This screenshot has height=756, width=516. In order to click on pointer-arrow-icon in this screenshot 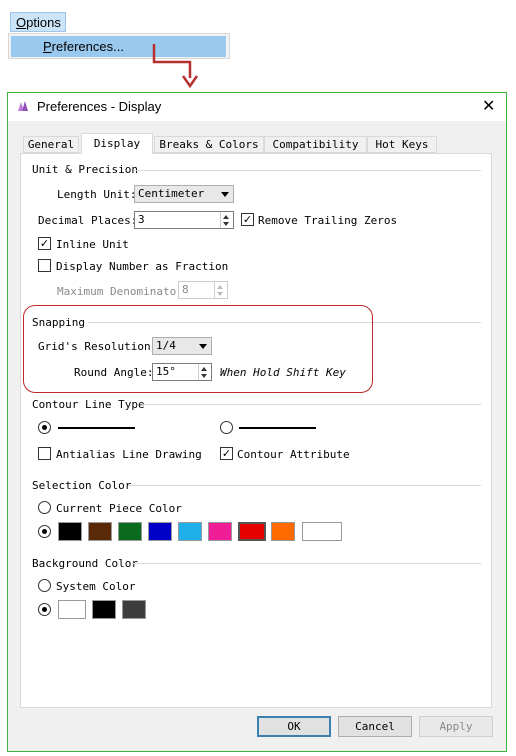, I will do `click(175, 66)`.